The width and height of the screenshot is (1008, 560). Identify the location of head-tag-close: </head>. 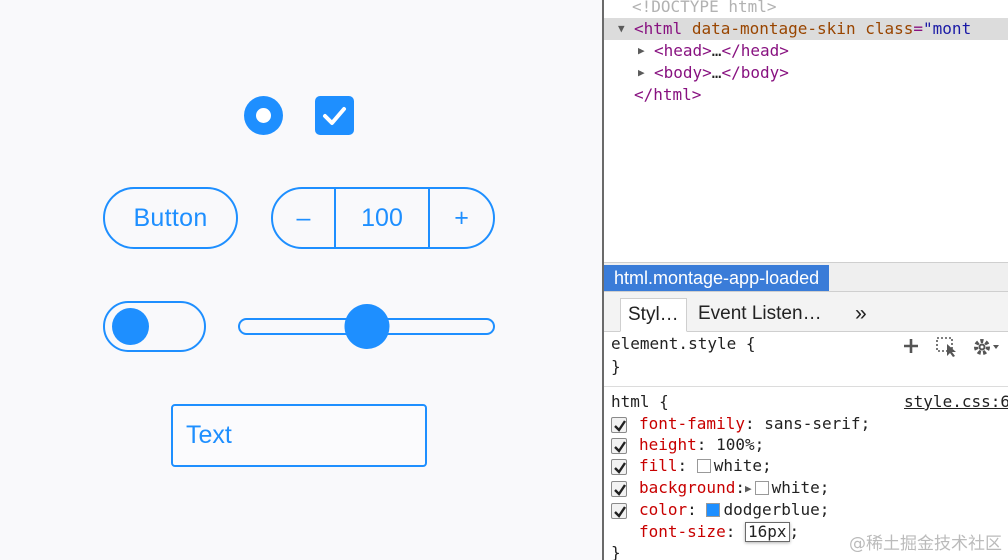
(755, 50).